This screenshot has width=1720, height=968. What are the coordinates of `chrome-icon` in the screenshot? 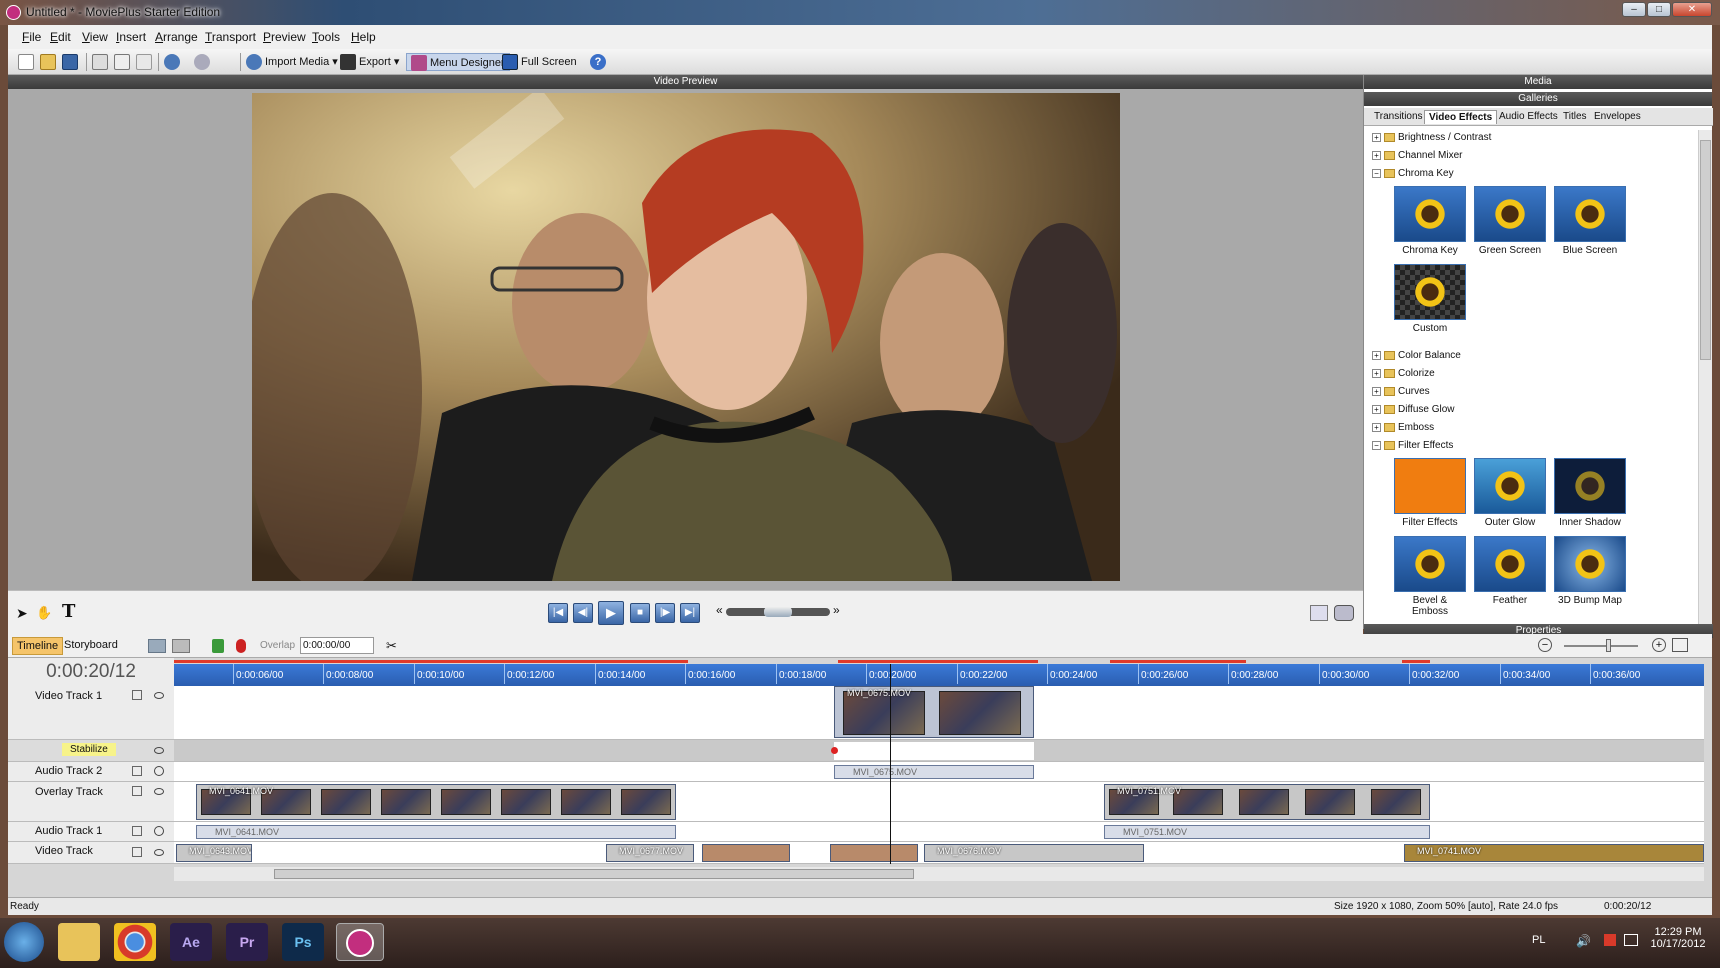 It's located at (135, 942).